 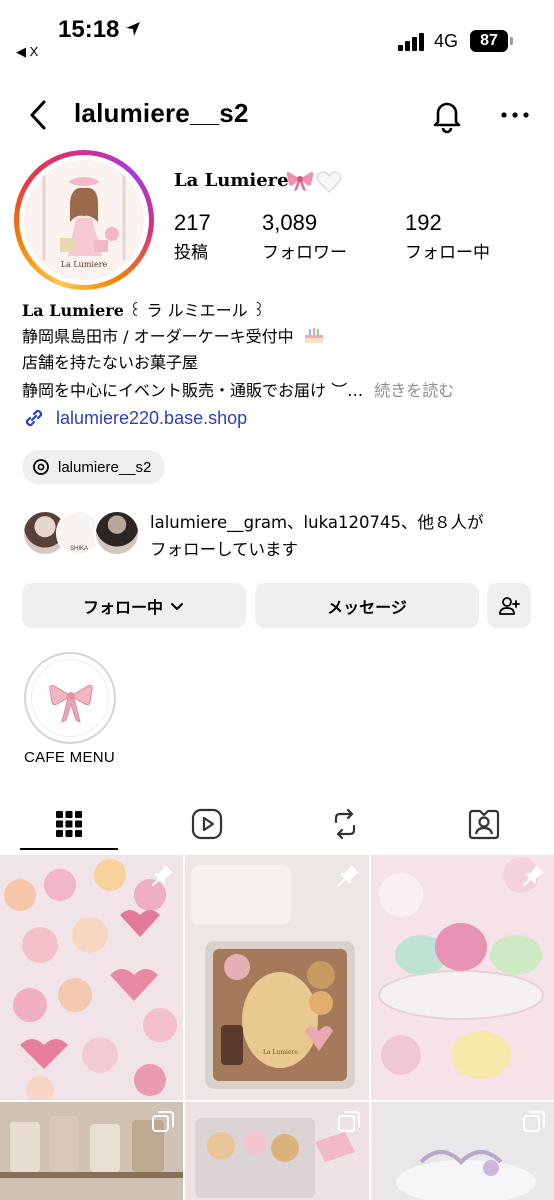 I want to click on avatar-illustration: La Lumiere, so click(x=84, y=220).